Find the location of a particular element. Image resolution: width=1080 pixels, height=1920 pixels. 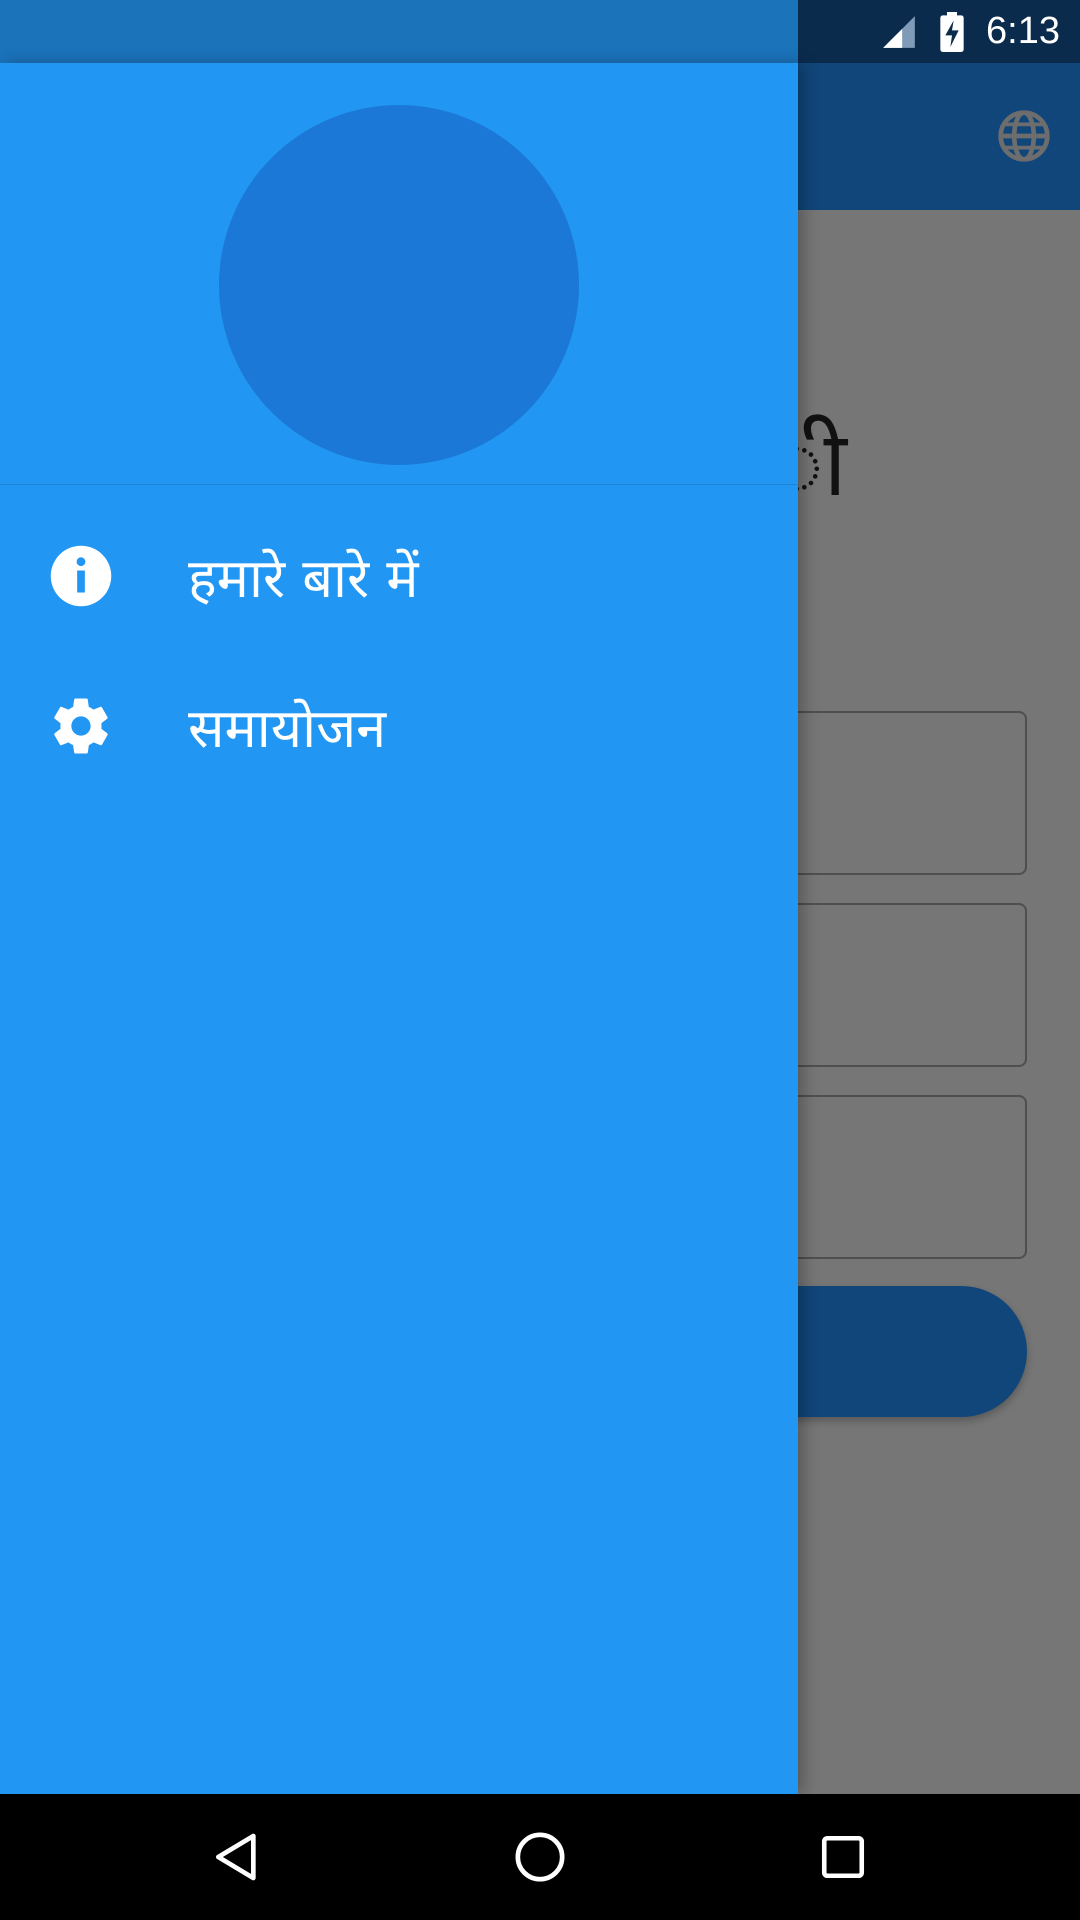

info-icon is located at coordinates (81, 576).